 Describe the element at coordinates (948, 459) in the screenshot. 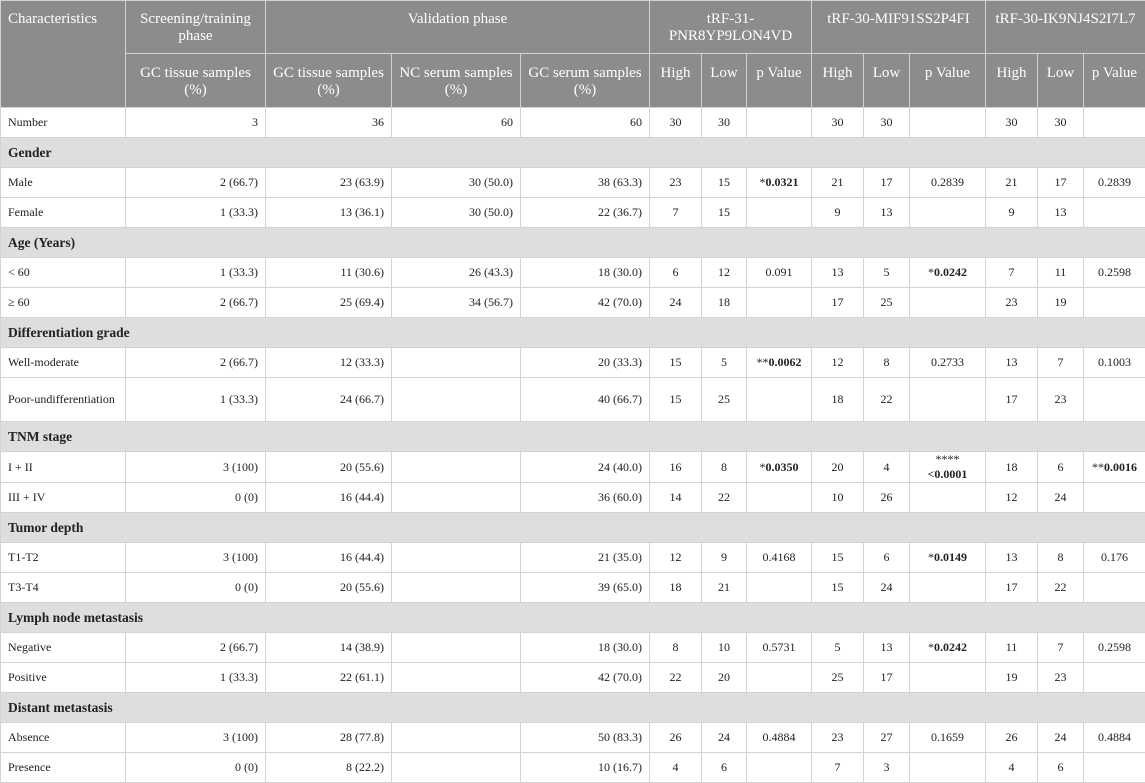

I see `significance-marker: ****` at that location.